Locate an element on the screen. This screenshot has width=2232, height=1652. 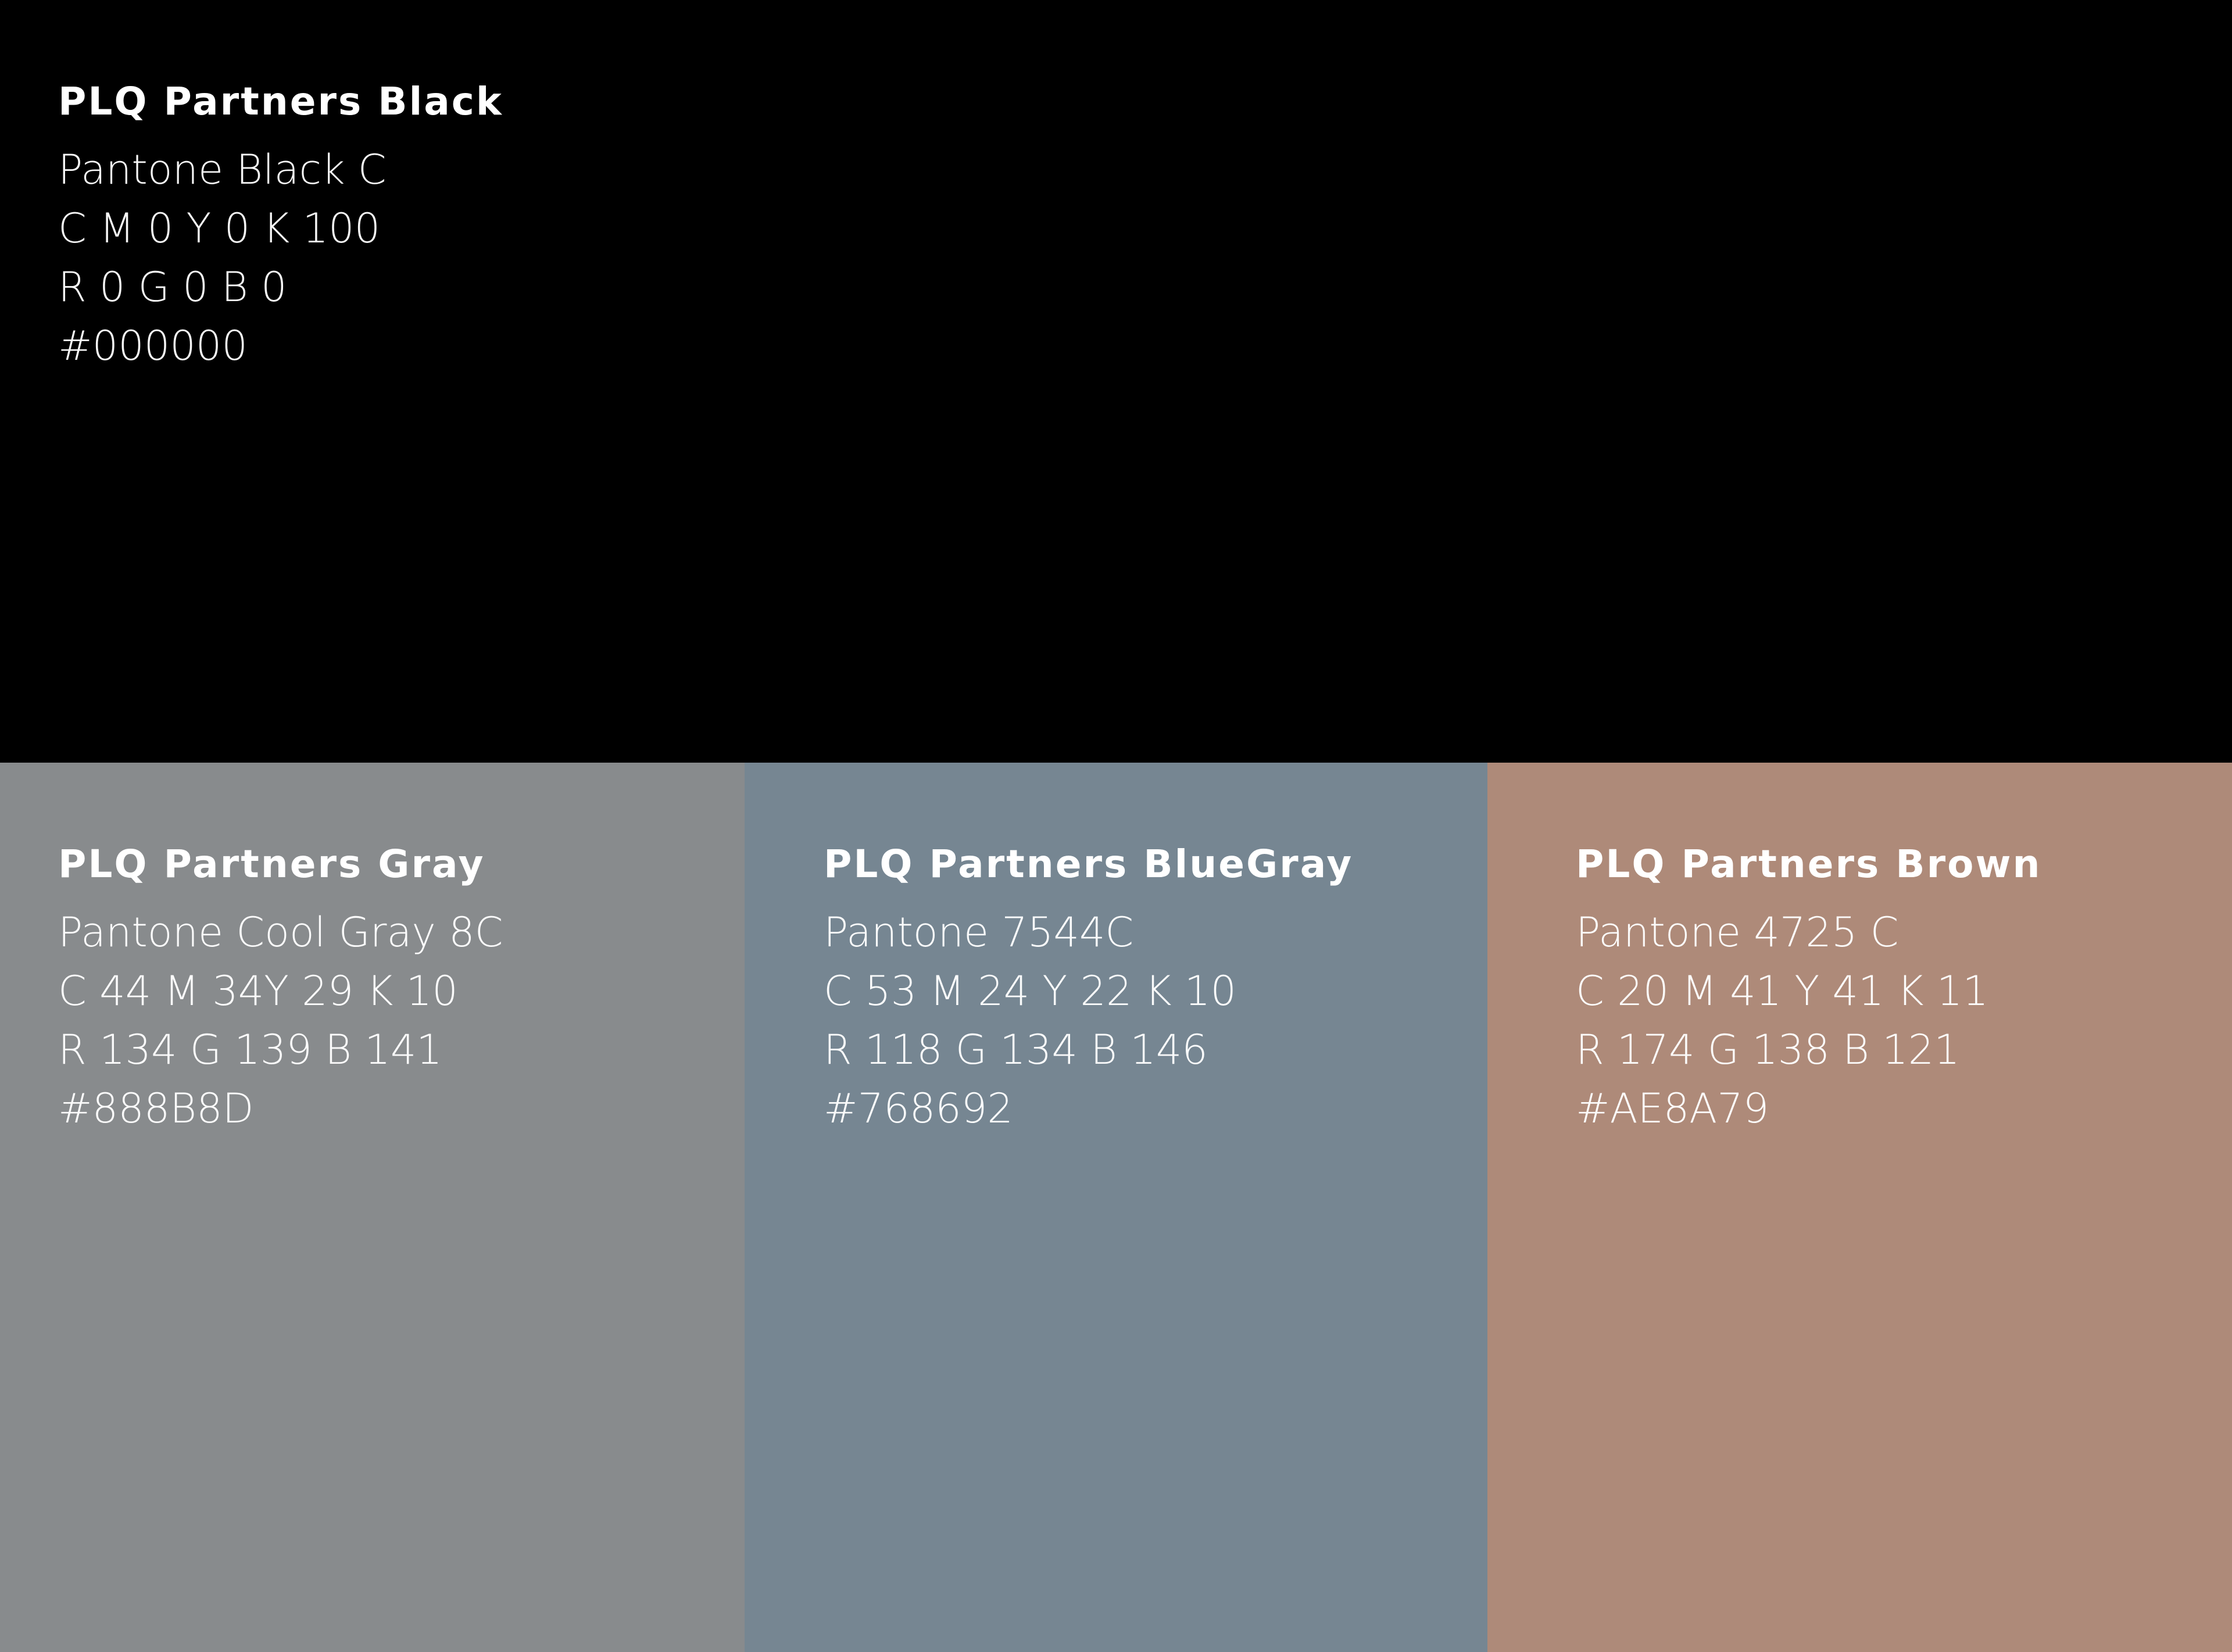
swatch-gray-pantone: Pantone Cool Gray 8C is located at coordinates (280, 932).